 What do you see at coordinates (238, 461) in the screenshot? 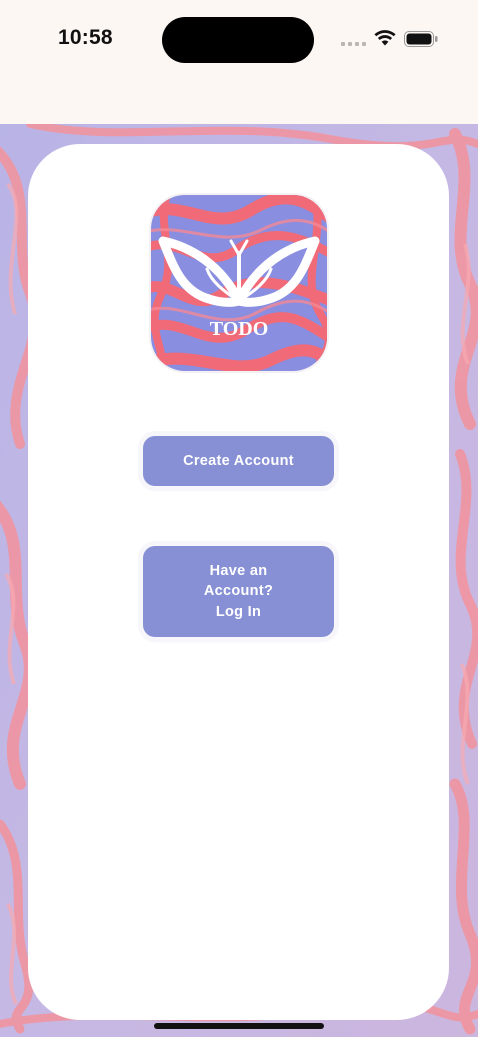
I see `create-account-button: Create Account` at bounding box center [238, 461].